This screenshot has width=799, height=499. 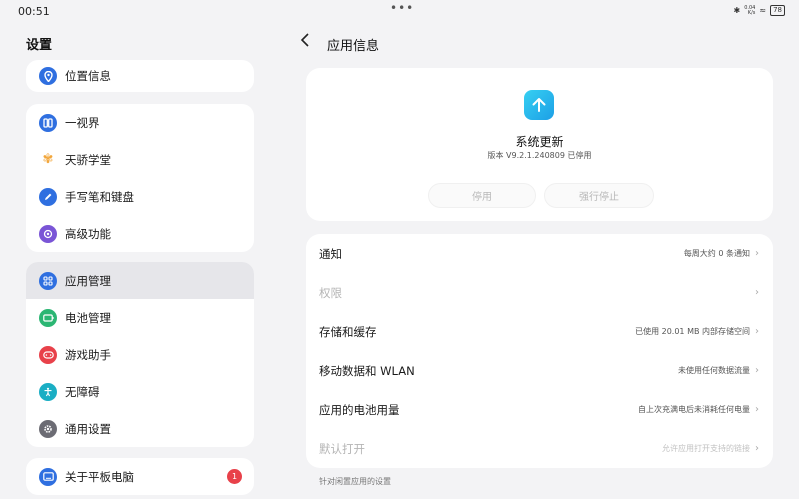 I want to click on accessibility-icon, so click(x=48, y=391).